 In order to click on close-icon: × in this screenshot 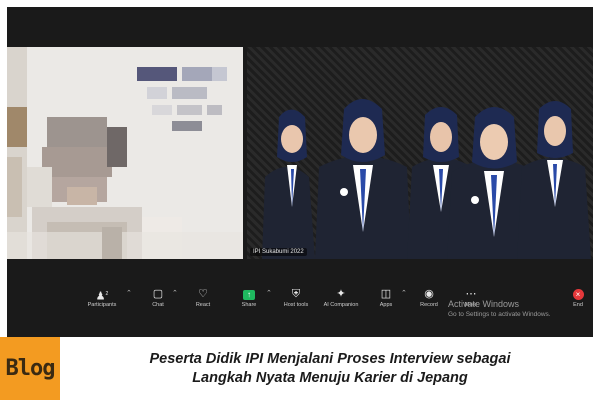, I will do `click(578, 294)`.